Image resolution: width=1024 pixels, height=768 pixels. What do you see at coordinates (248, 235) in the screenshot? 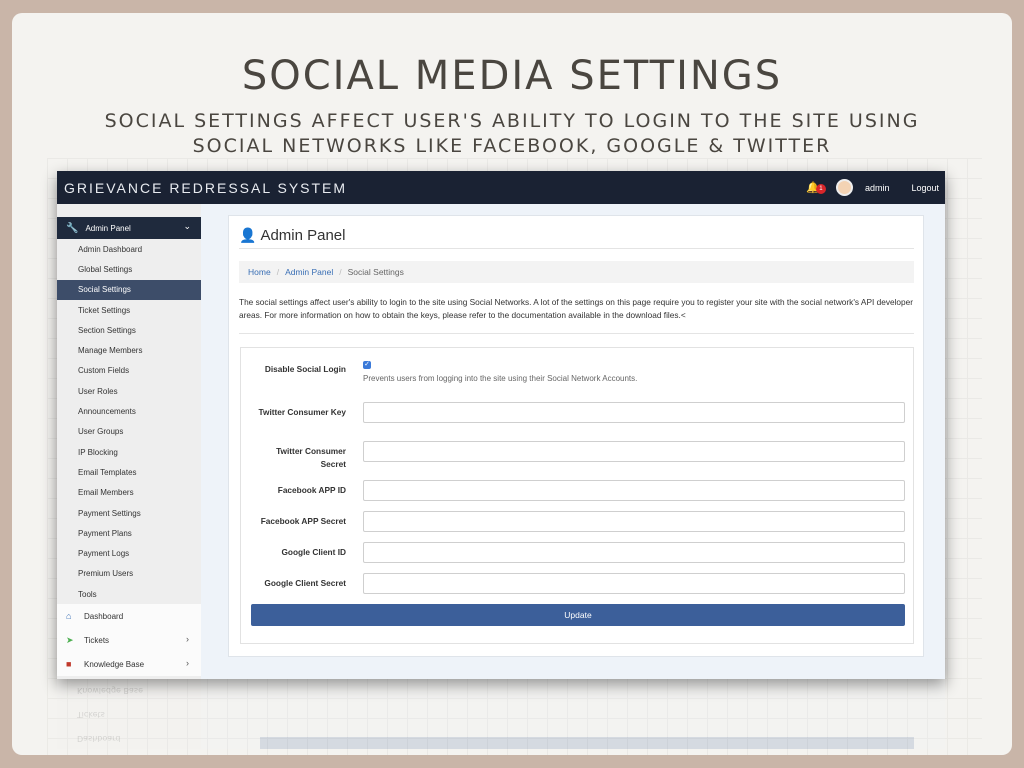
I see `user-icon: 👤` at bounding box center [248, 235].